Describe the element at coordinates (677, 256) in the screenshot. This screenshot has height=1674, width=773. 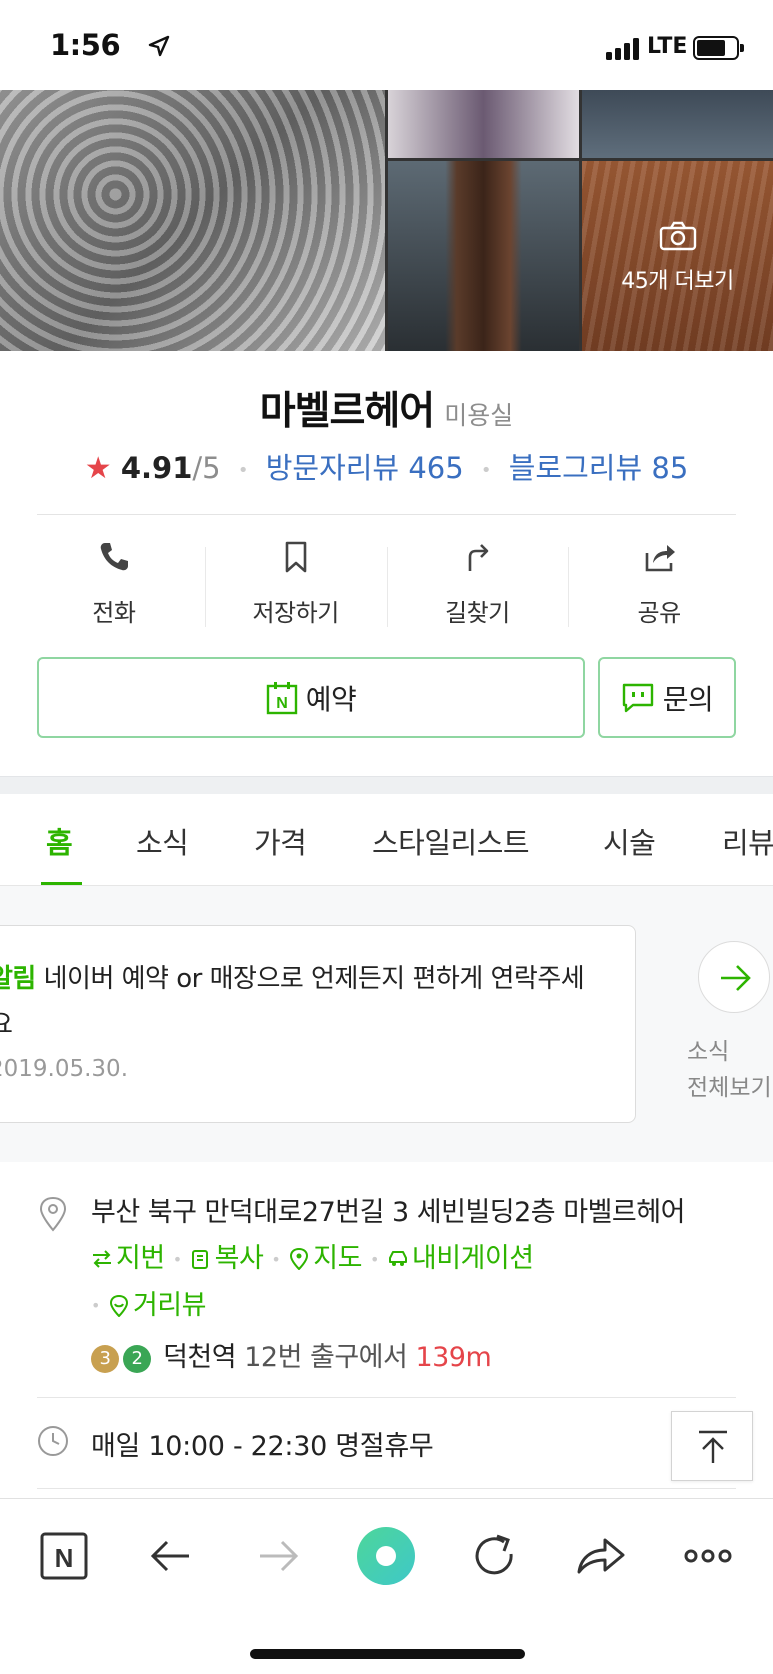
I see `more-photos-button: 45개 더보기` at that location.